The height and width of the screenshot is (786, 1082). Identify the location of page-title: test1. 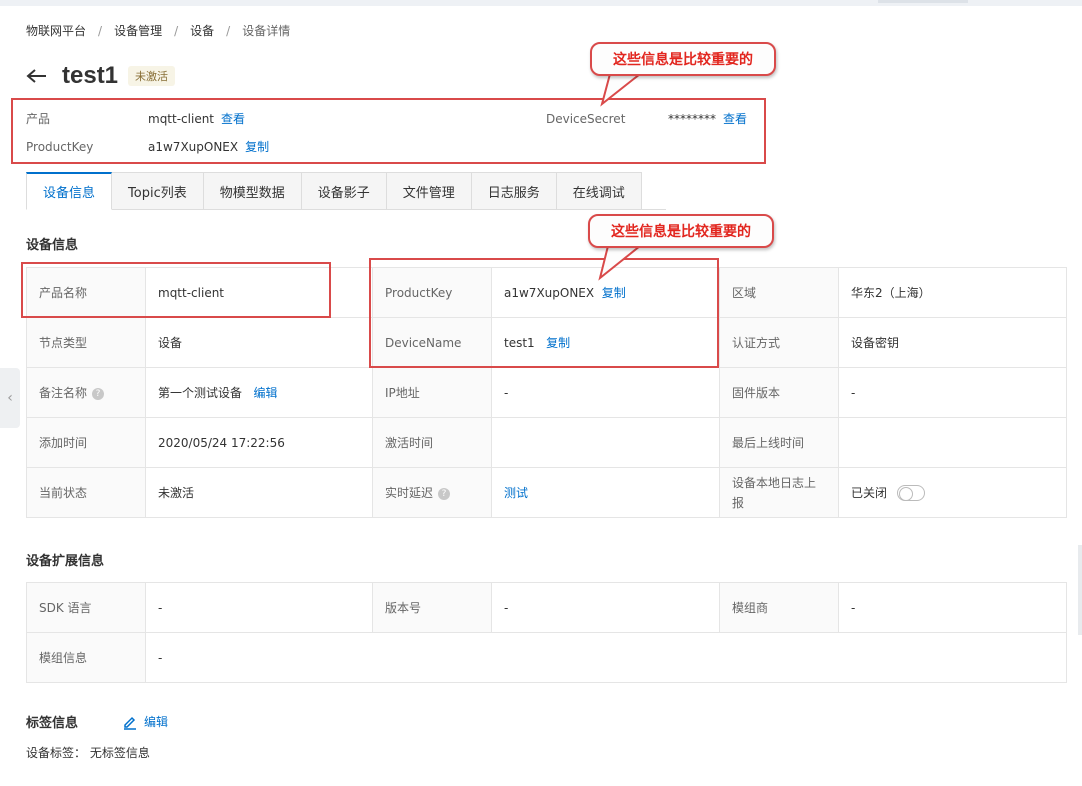
(90, 75).